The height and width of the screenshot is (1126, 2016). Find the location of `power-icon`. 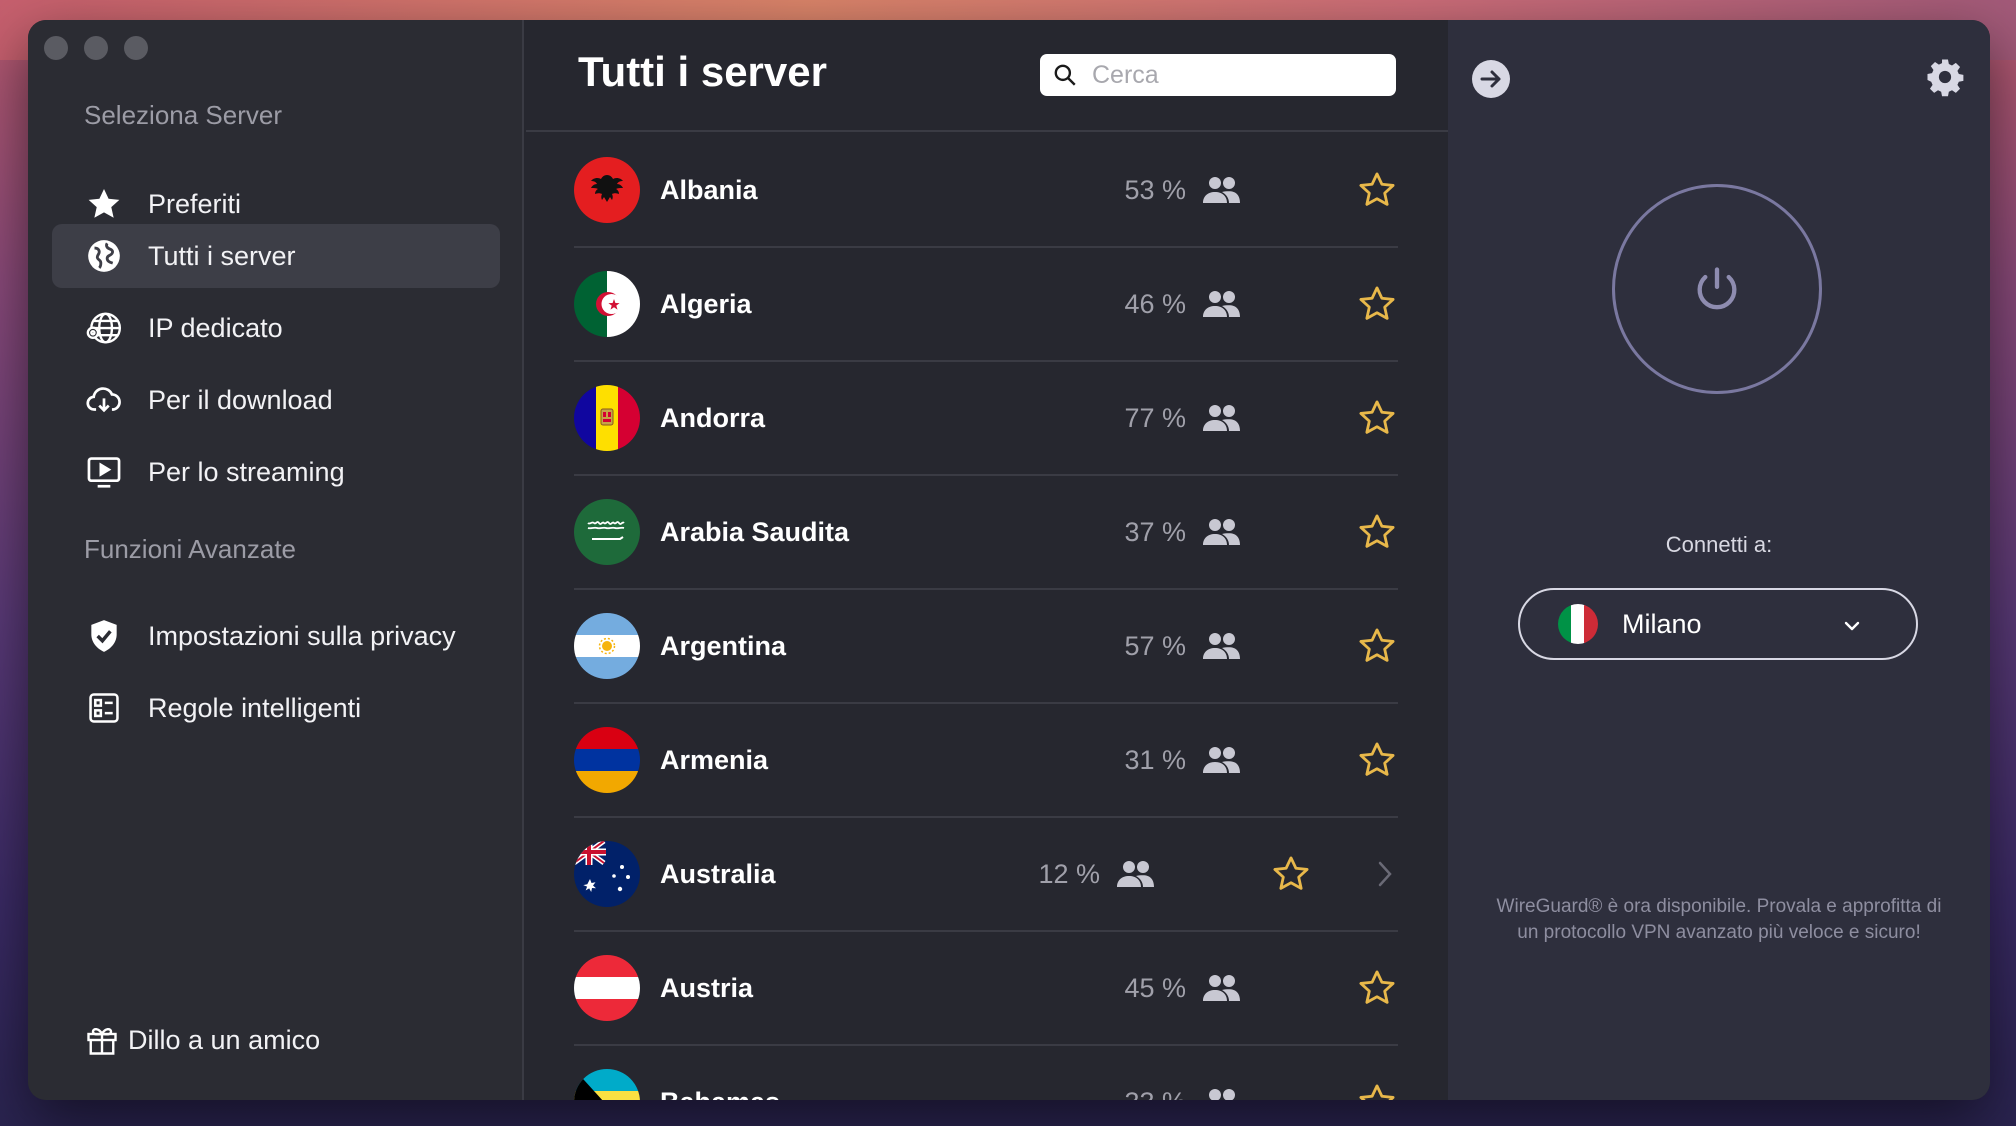

power-icon is located at coordinates (1717, 288).